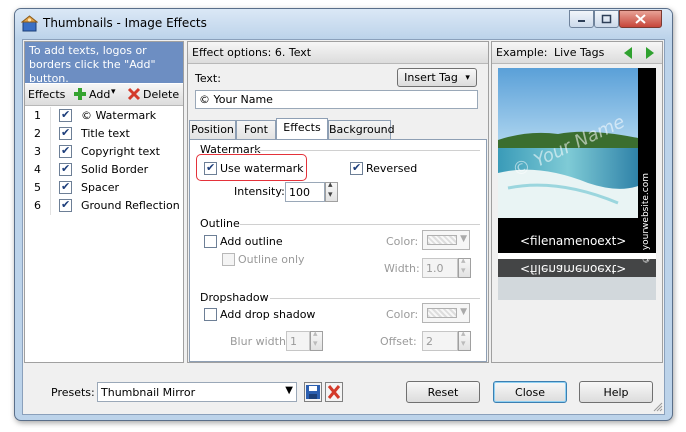 The width and height of the screenshot is (686, 432). What do you see at coordinates (37, 151) in the screenshot?
I see `item-number: 3` at bounding box center [37, 151].